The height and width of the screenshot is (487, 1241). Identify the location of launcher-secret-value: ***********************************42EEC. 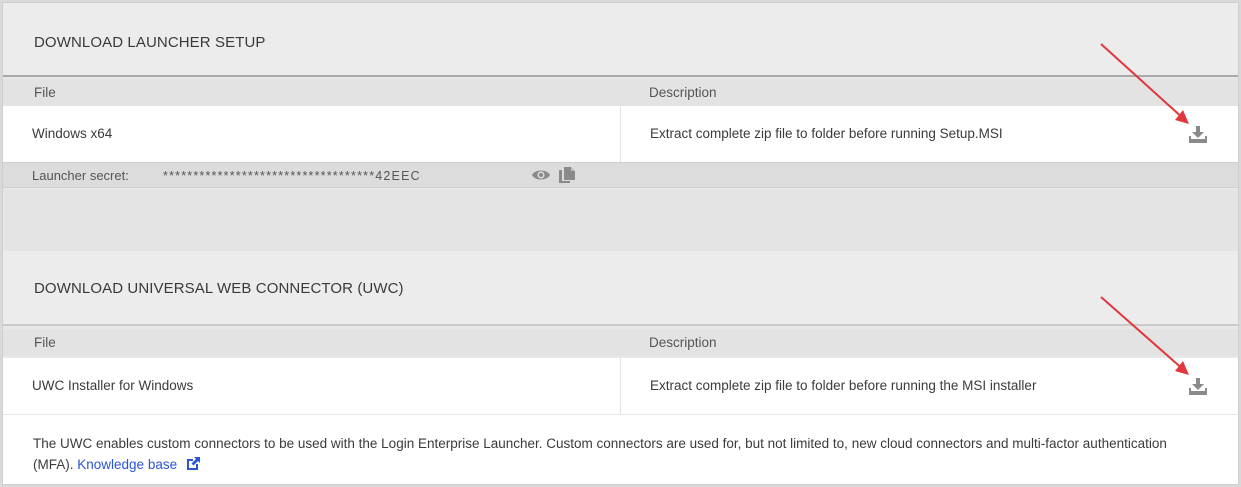
(292, 176).